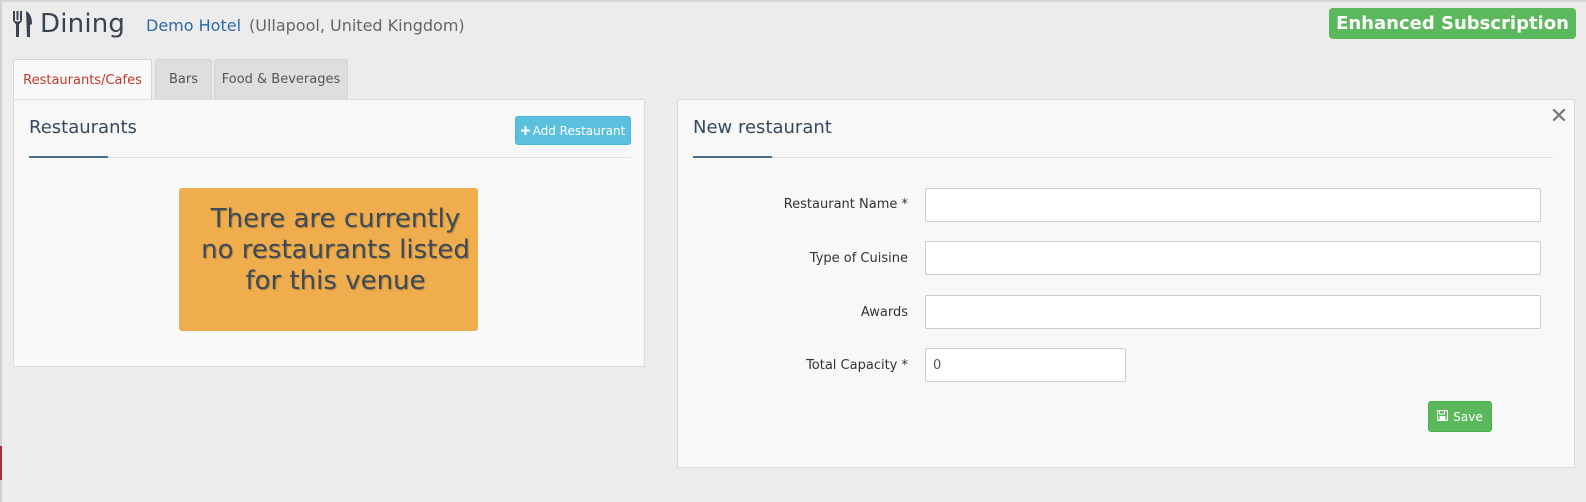 Image resolution: width=1586 pixels, height=502 pixels. Describe the element at coordinates (1, 463) in the screenshot. I see `left-edge-marker` at that location.